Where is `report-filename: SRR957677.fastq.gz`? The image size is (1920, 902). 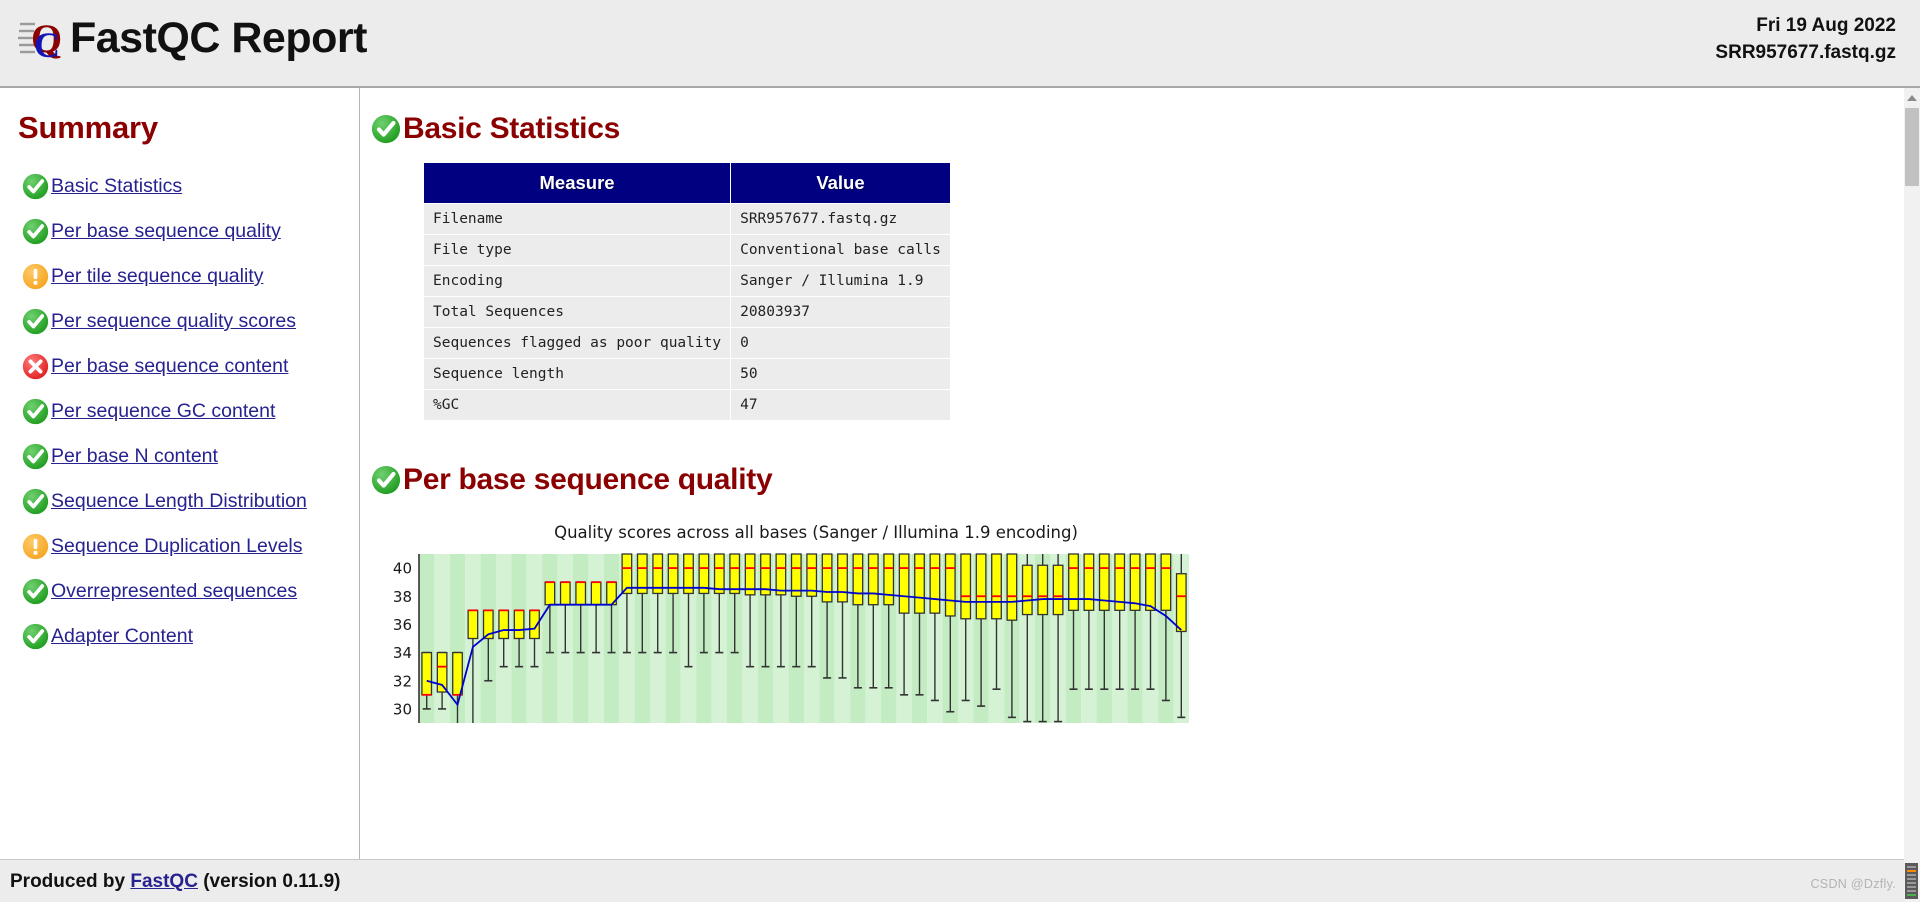
report-filename: SRR957677.fastq.gz is located at coordinates (1805, 52).